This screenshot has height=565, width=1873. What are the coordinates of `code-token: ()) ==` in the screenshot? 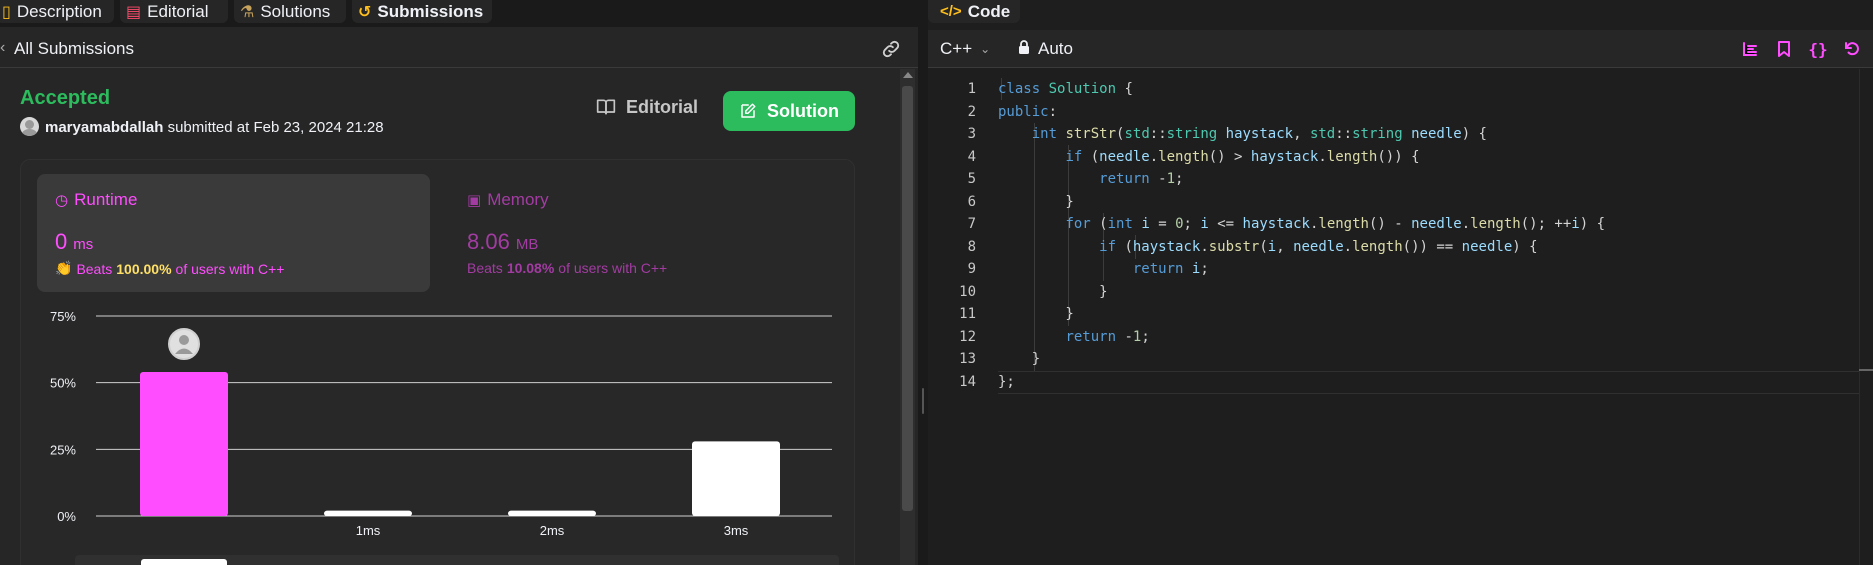 It's located at (1432, 246).